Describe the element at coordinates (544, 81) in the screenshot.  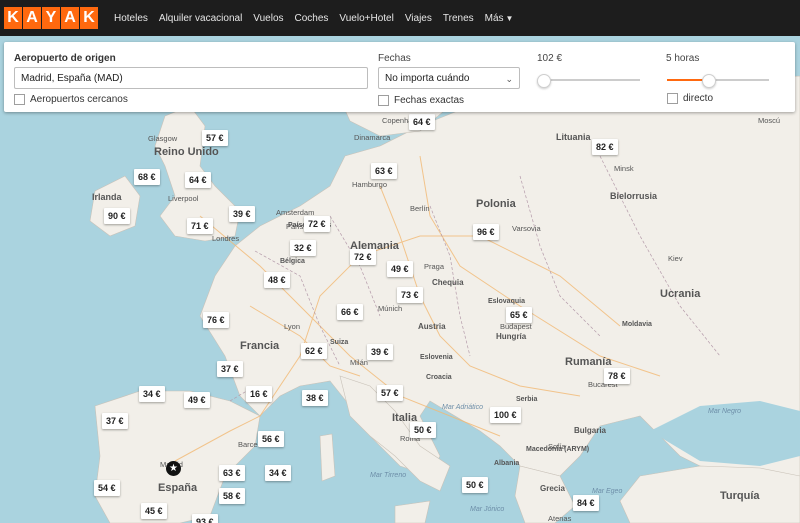
I see `price-slider-handle` at that location.